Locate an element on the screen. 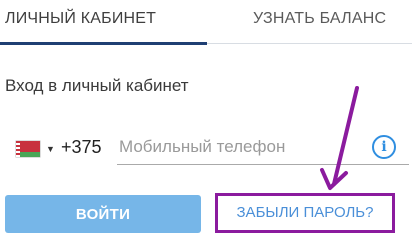 Image resolution: width=412 pixels, height=243 pixels. tab-check-balance: УЗНАТЬ БАЛАНС is located at coordinates (319, 19).